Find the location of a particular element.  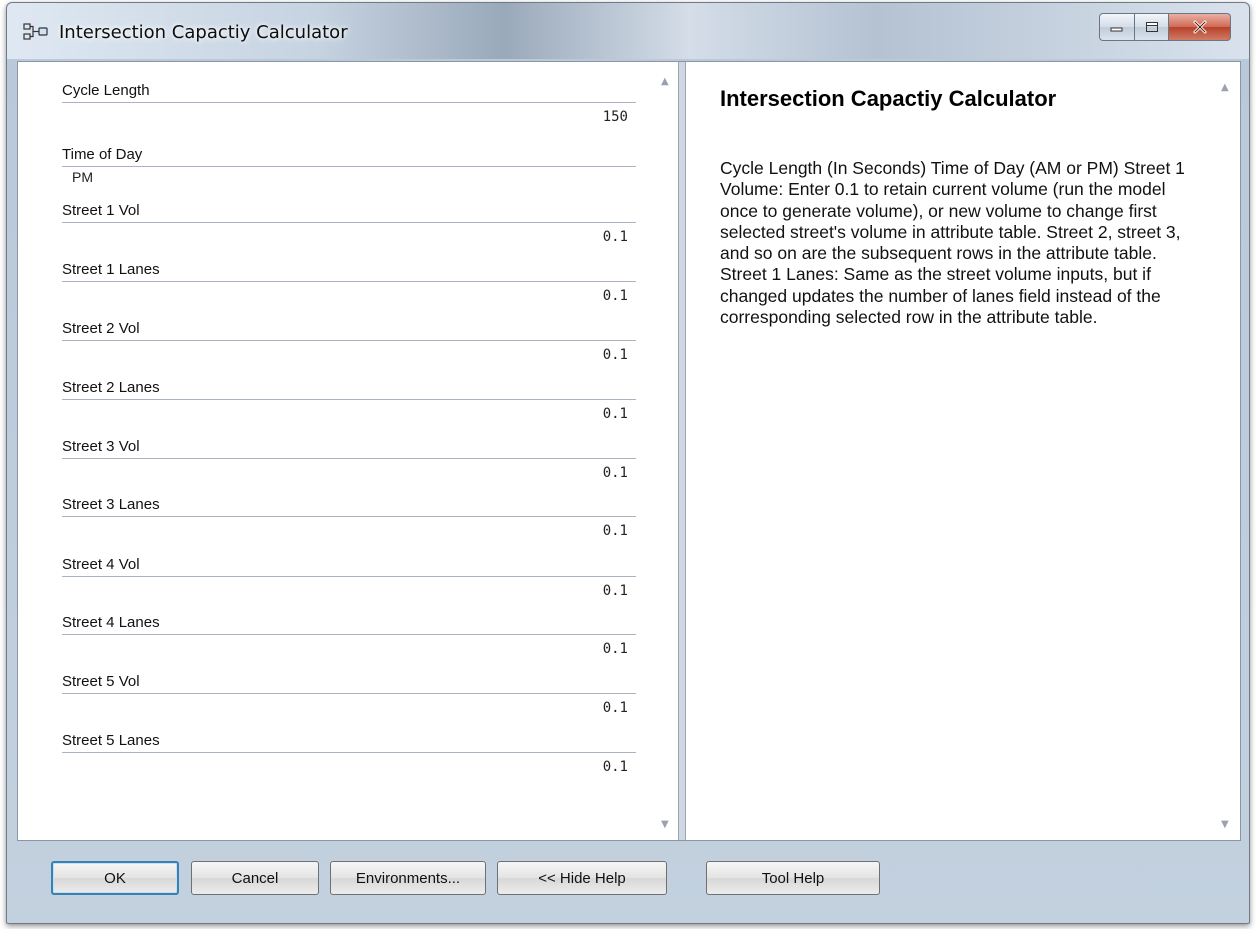

parameter-field: Street 5 Vol 0.1 is located at coordinates (349, 696).